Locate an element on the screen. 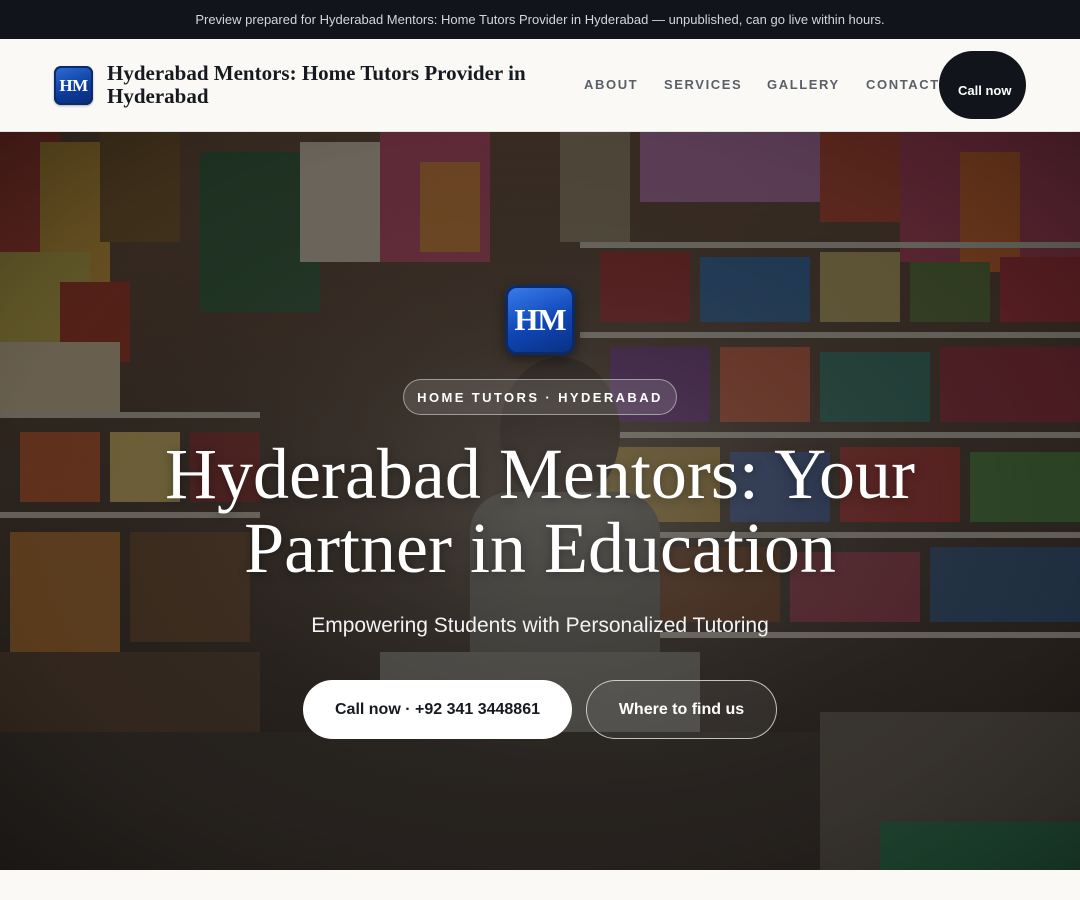 The image size is (1080, 900). call-now-button: Call now · +92 341 3448861 is located at coordinates (437, 709).